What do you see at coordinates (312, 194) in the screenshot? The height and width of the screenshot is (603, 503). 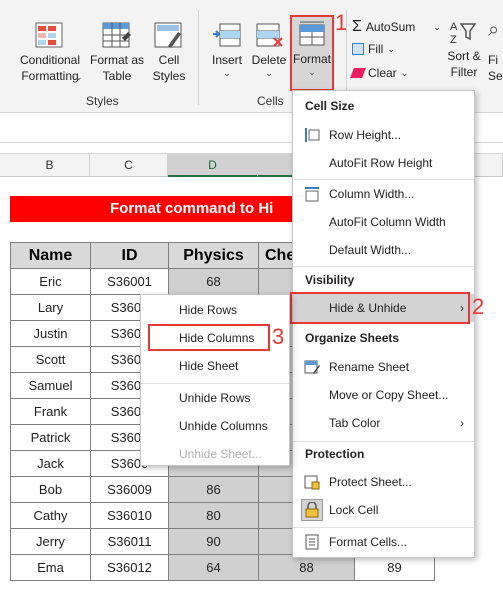 I see `column-width-icon` at bounding box center [312, 194].